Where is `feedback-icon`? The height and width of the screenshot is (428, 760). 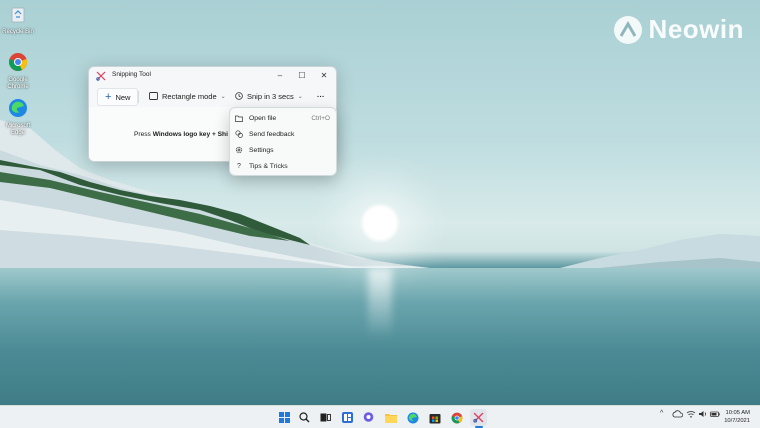
feedback-icon is located at coordinates (239, 134).